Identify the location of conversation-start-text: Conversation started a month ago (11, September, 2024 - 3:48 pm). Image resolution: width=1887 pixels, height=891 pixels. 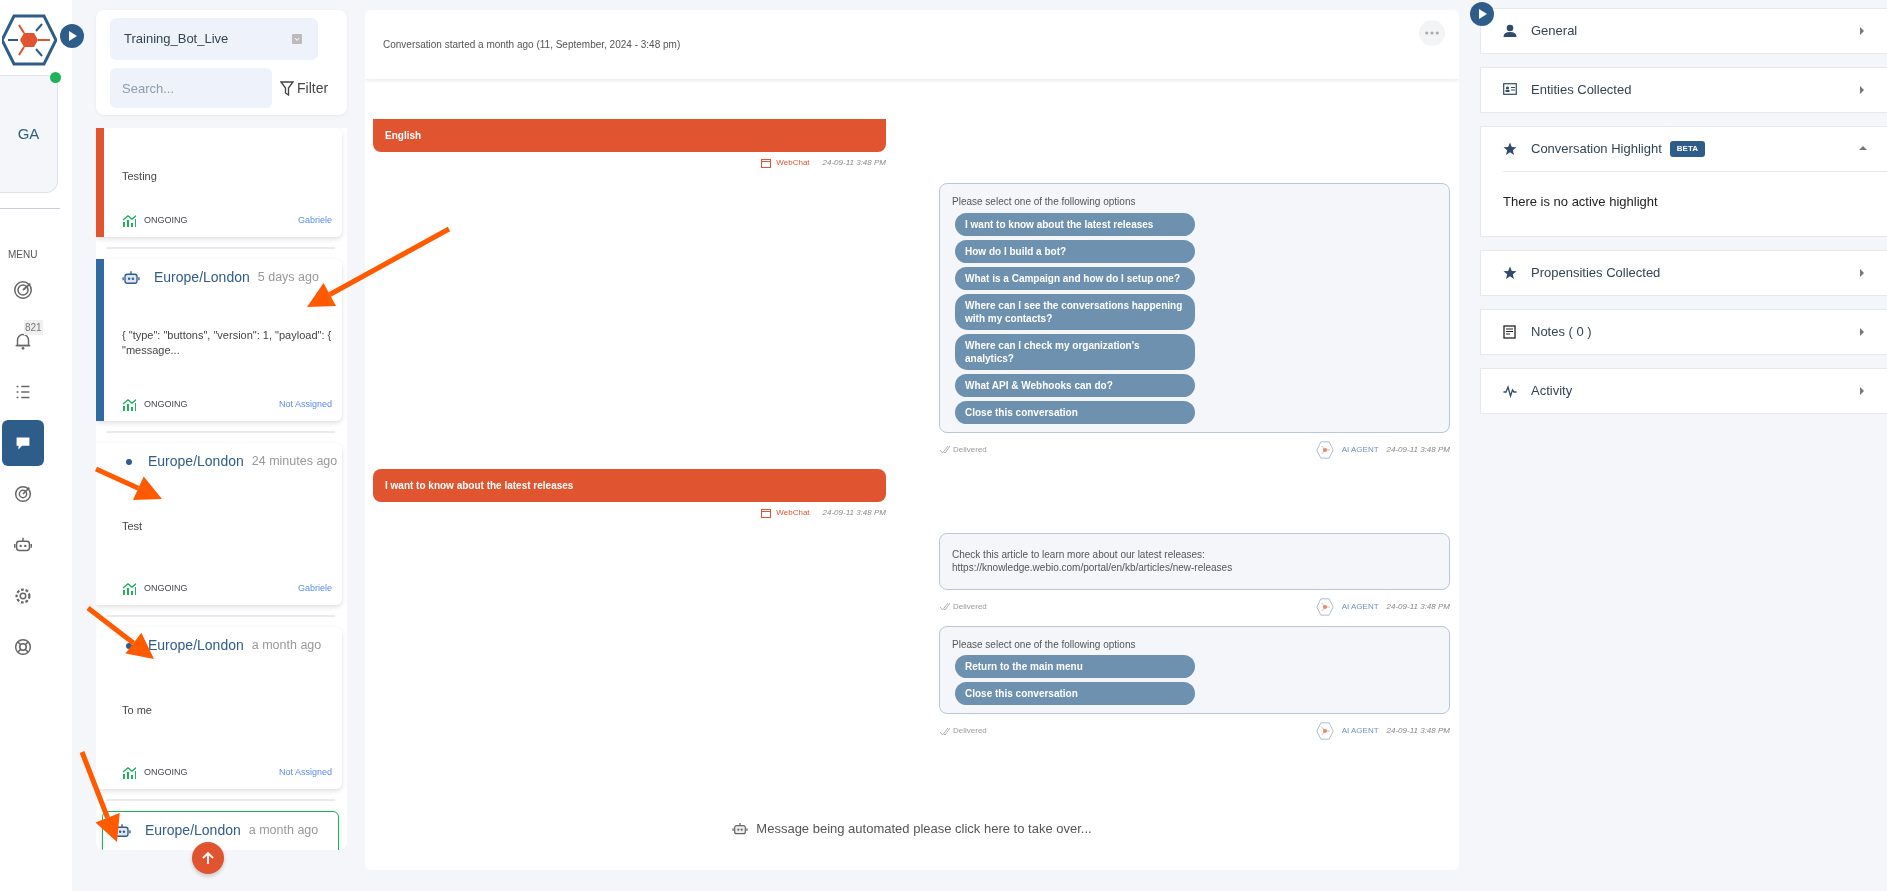
(532, 45).